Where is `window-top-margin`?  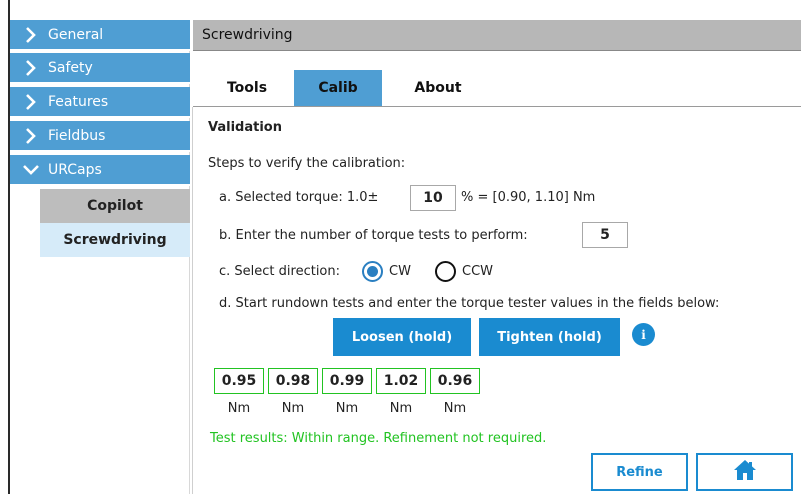 window-top-margin is located at coordinates (400, 10).